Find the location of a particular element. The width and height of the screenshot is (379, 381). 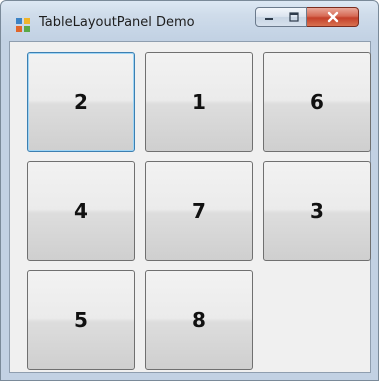

title-bar: TableLayoutPanel Demo is located at coordinates (189, 21).